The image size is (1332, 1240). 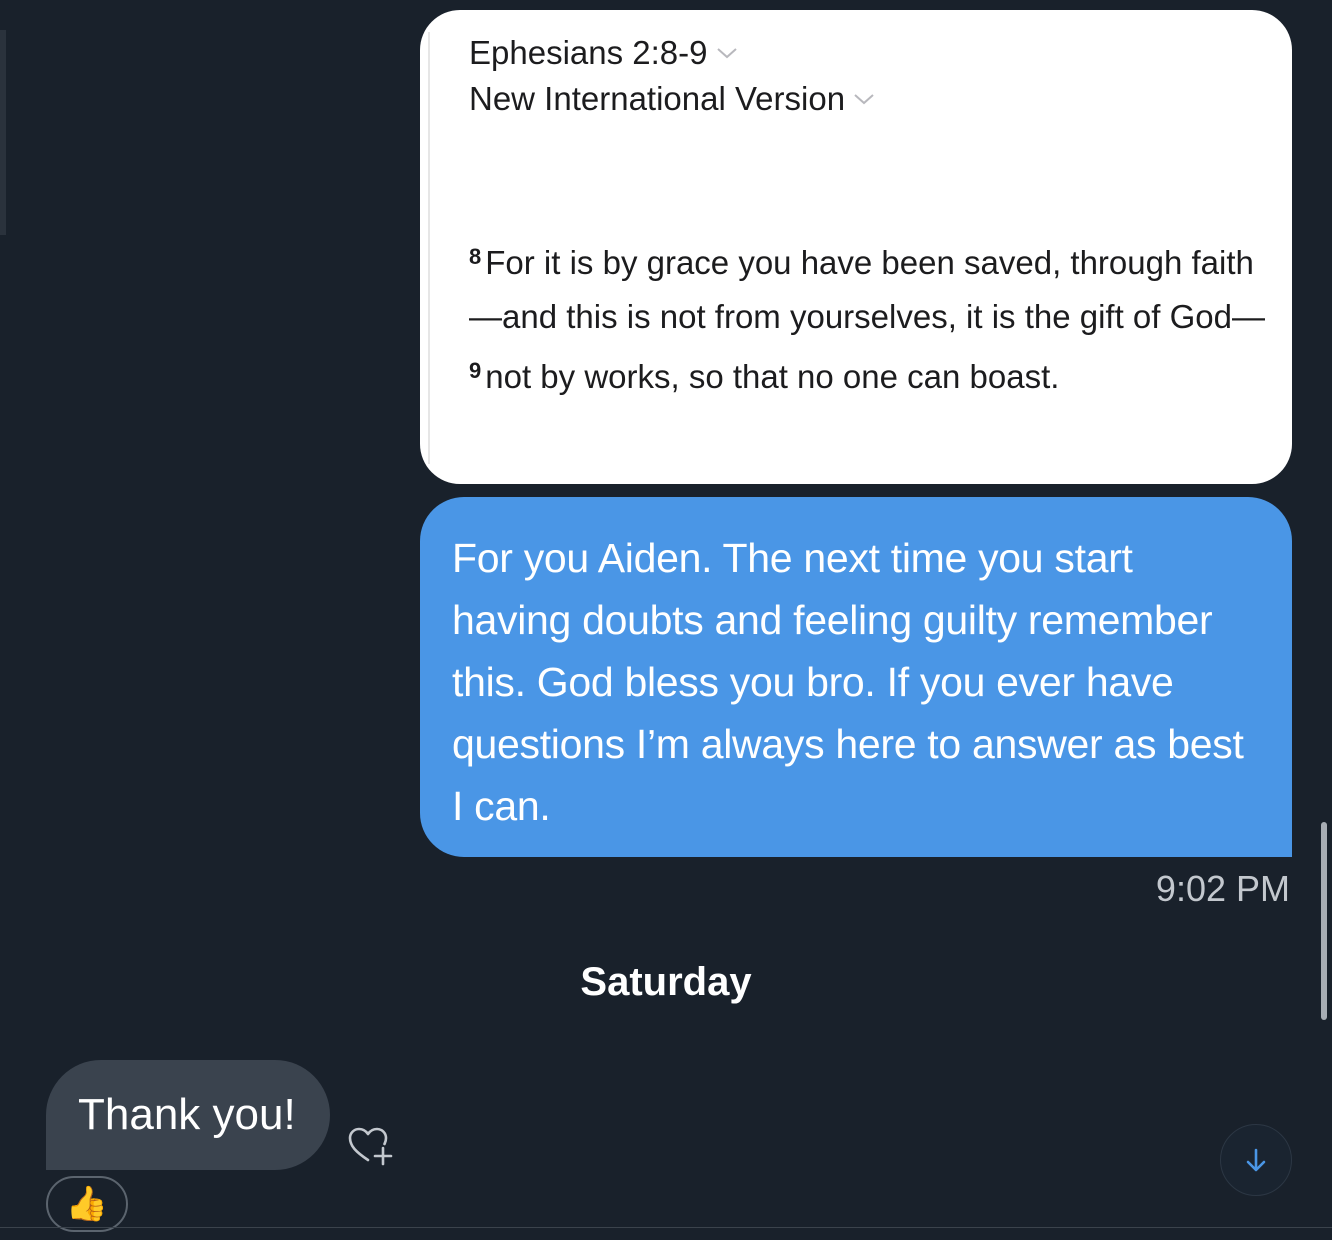 What do you see at coordinates (1324, 921) in the screenshot?
I see `scrollbar` at bounding box center [1324, 921].